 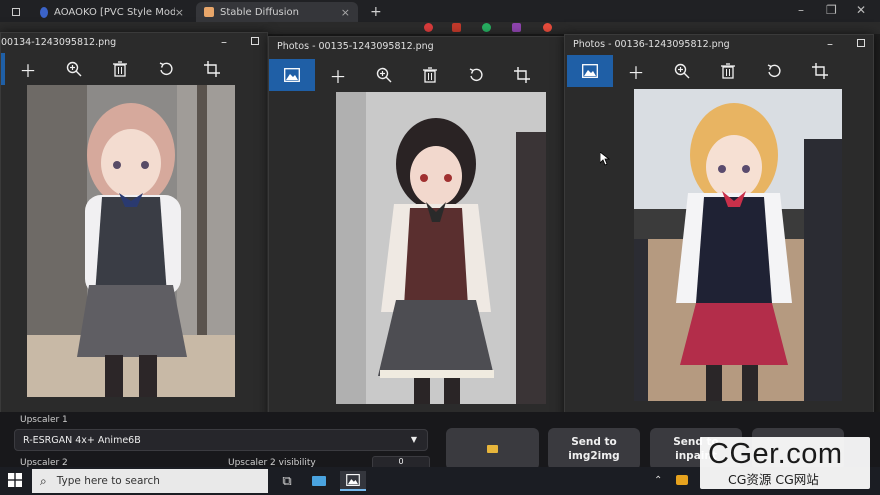 I want to click on folder-icon, so click(x=492, y=449).